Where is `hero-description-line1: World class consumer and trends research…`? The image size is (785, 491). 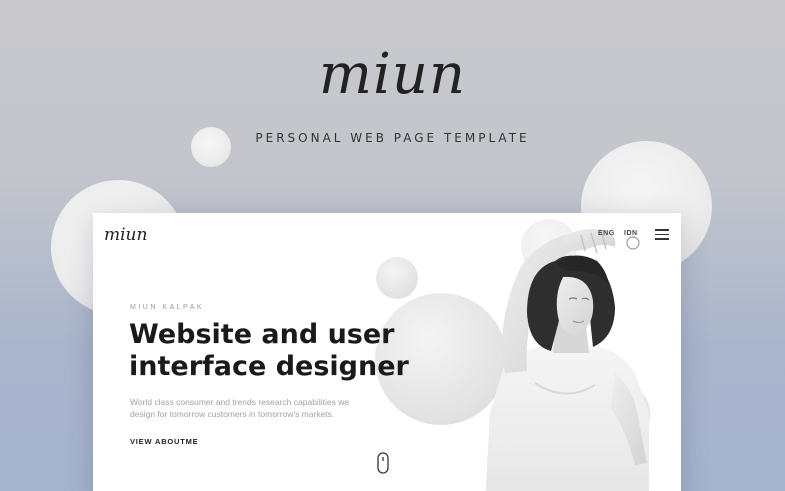
hero-description-line1: World class consumer and trends research… is located at coordinates (240, 402).